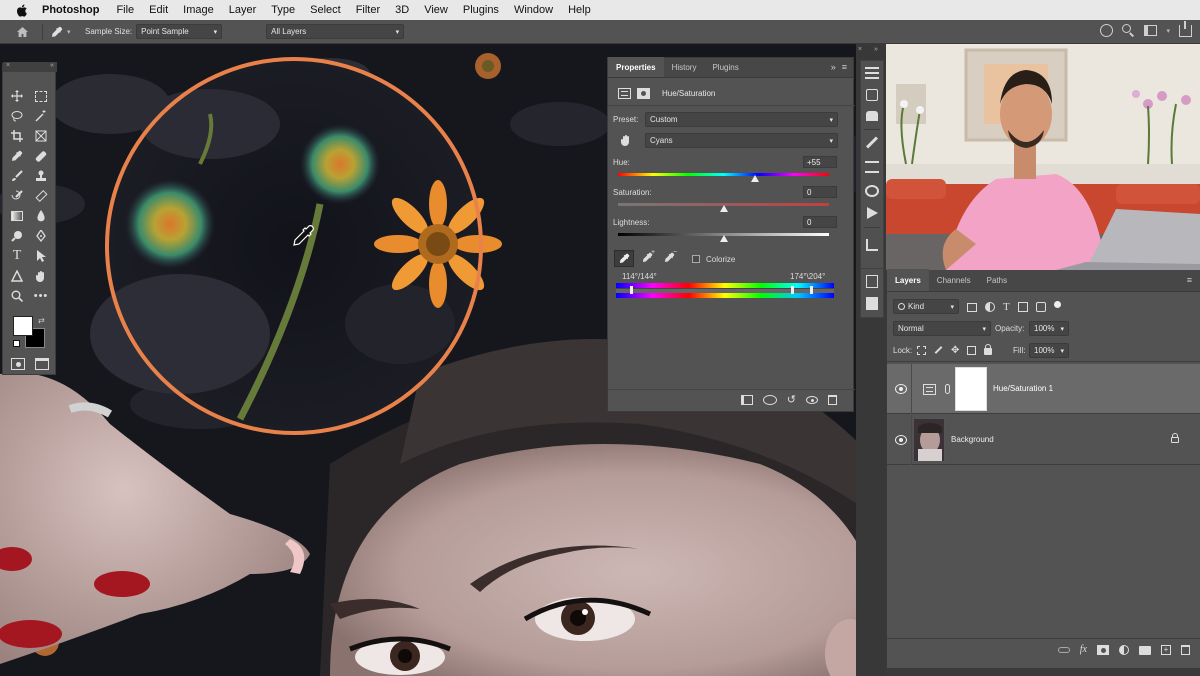 This screenshot has width=1200, height=676. I want to click on layer-row-background: Background, so click(1043, 440).